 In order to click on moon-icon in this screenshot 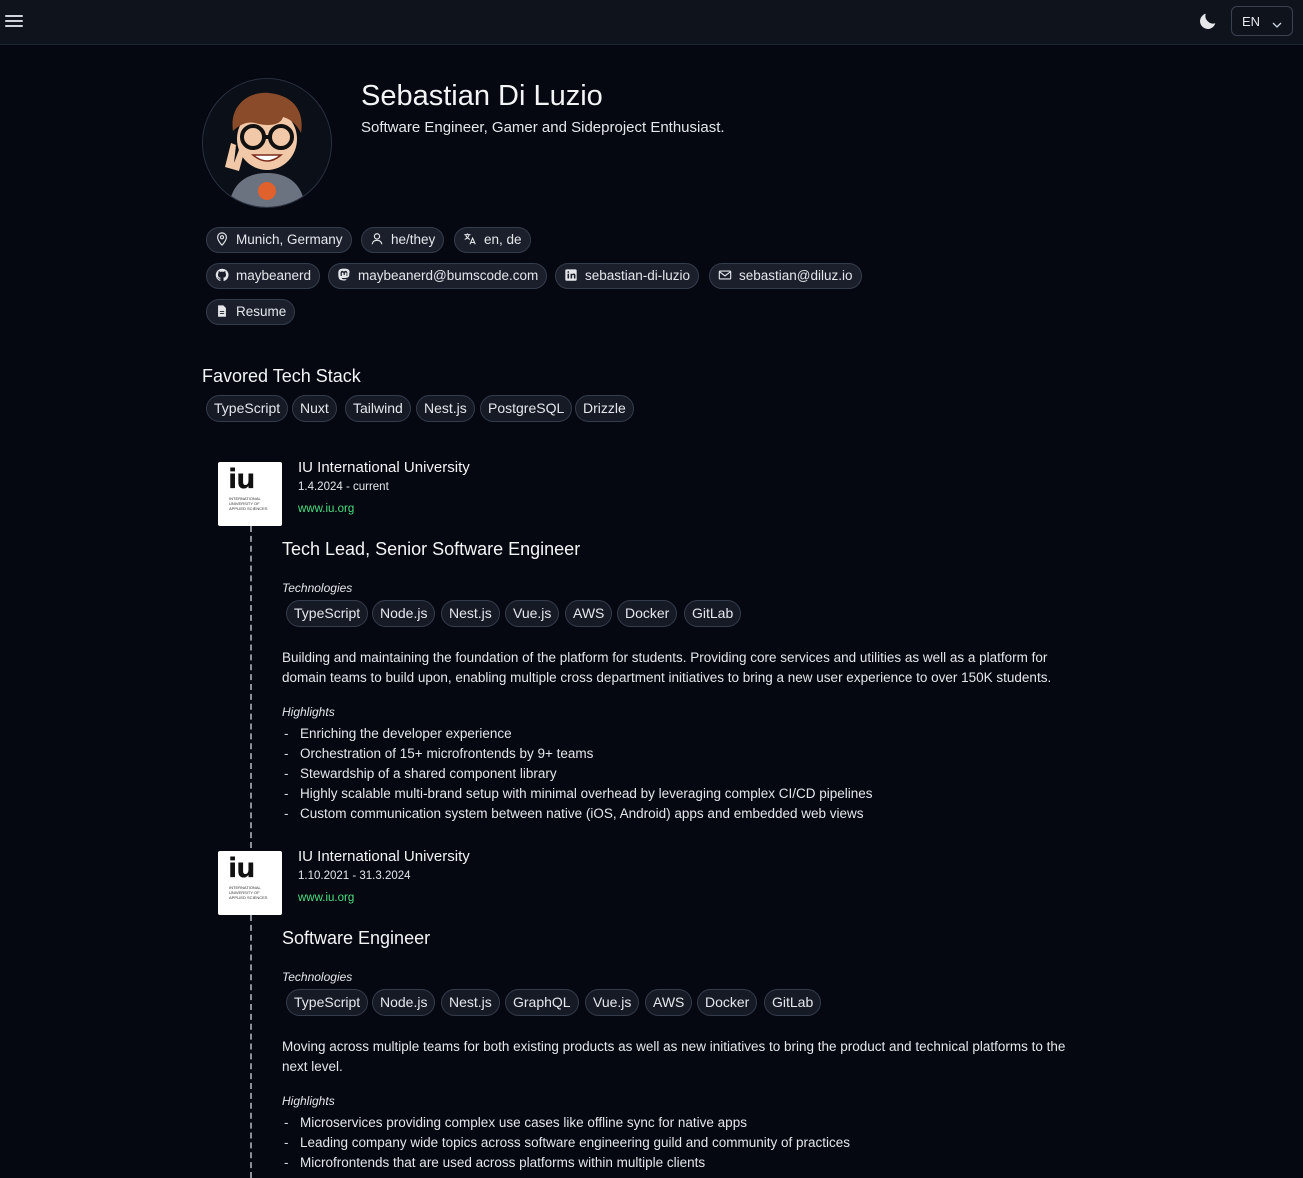, I will do `click(1208, 21)`.